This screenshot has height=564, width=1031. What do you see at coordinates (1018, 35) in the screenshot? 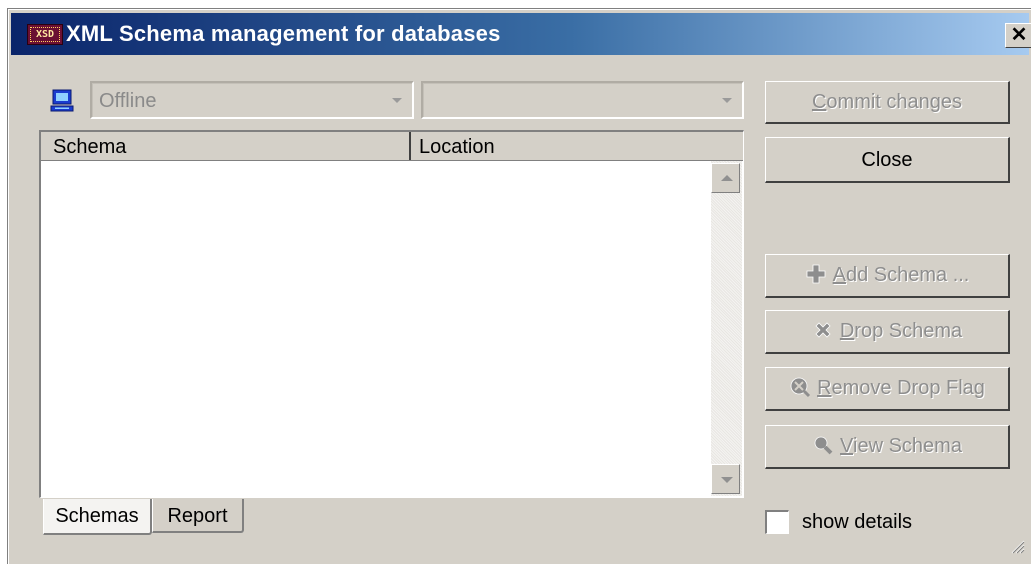
I see `close-window-button: ✕` at bounding box center [1018, 35].